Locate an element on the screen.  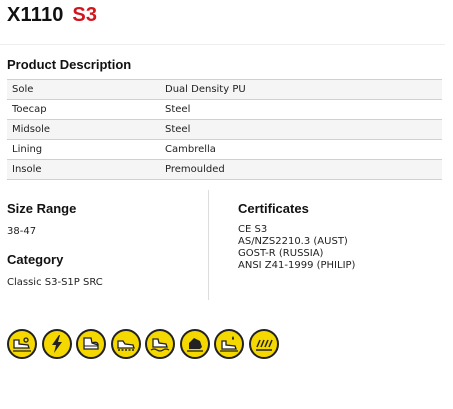
heat-resistant-sole-icon is located at coordinates (263, 344).